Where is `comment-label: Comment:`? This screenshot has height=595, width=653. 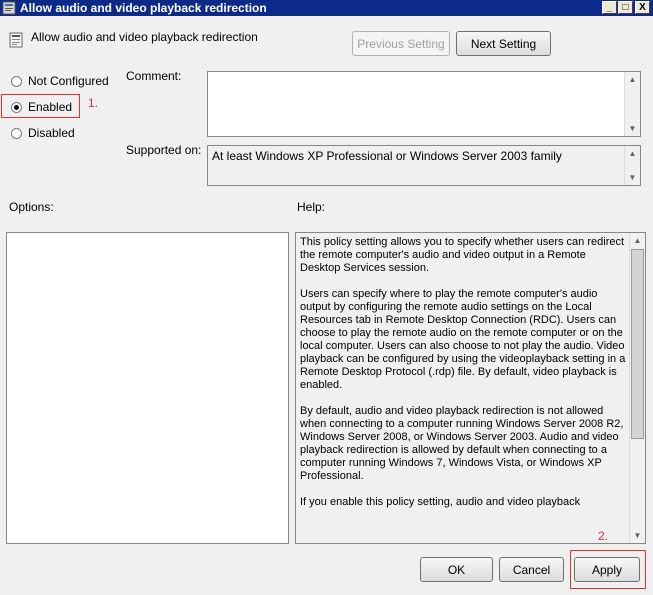
comment-label: Comment: is located at coordinates (154, 76).